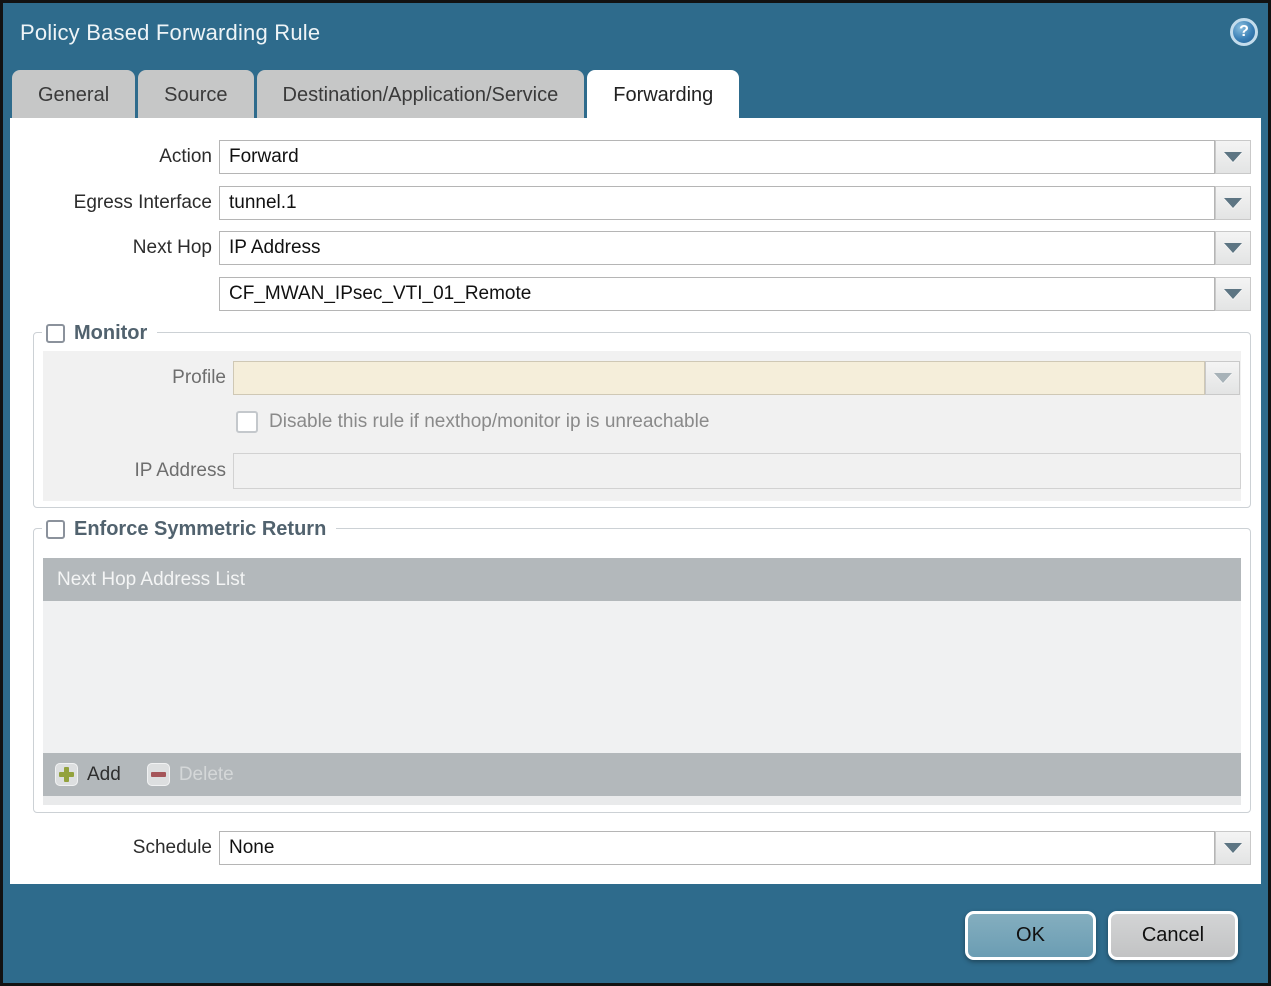  Describe the element at coordinates (104, 774) in the screenshot. I see `add-button-label: Add` at that location.